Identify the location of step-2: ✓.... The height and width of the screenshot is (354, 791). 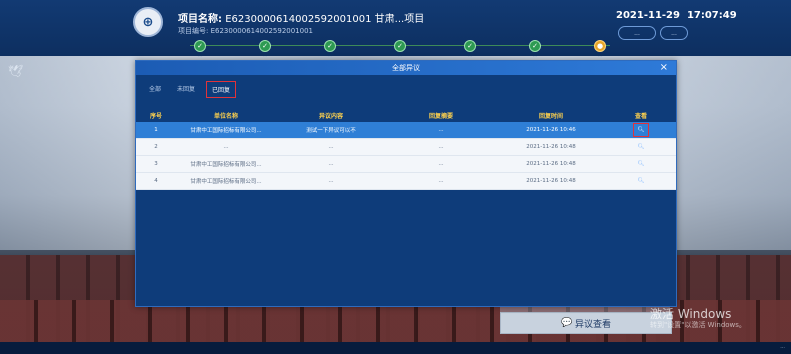
(265, 49).